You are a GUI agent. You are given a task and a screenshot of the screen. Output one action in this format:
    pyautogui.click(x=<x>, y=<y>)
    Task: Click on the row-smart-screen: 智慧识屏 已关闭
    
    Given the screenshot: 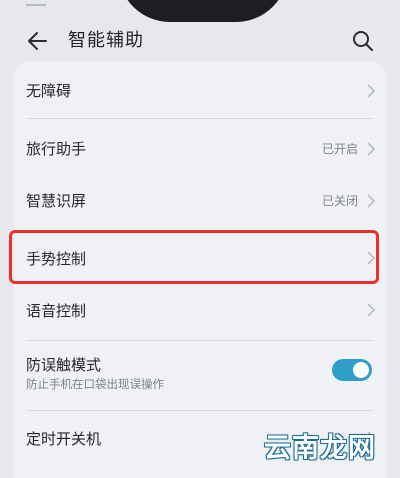 What is the action you would take?
    pyautogui.click(x=200, y=199)
    